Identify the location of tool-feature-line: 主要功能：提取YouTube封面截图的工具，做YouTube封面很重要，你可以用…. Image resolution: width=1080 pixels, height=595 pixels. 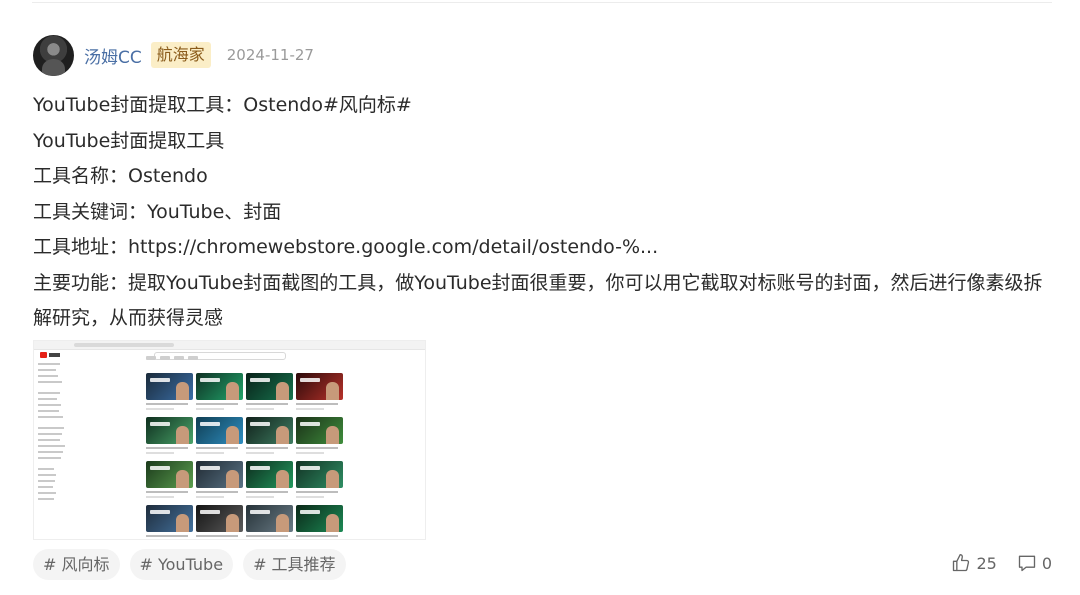
(538, 300).